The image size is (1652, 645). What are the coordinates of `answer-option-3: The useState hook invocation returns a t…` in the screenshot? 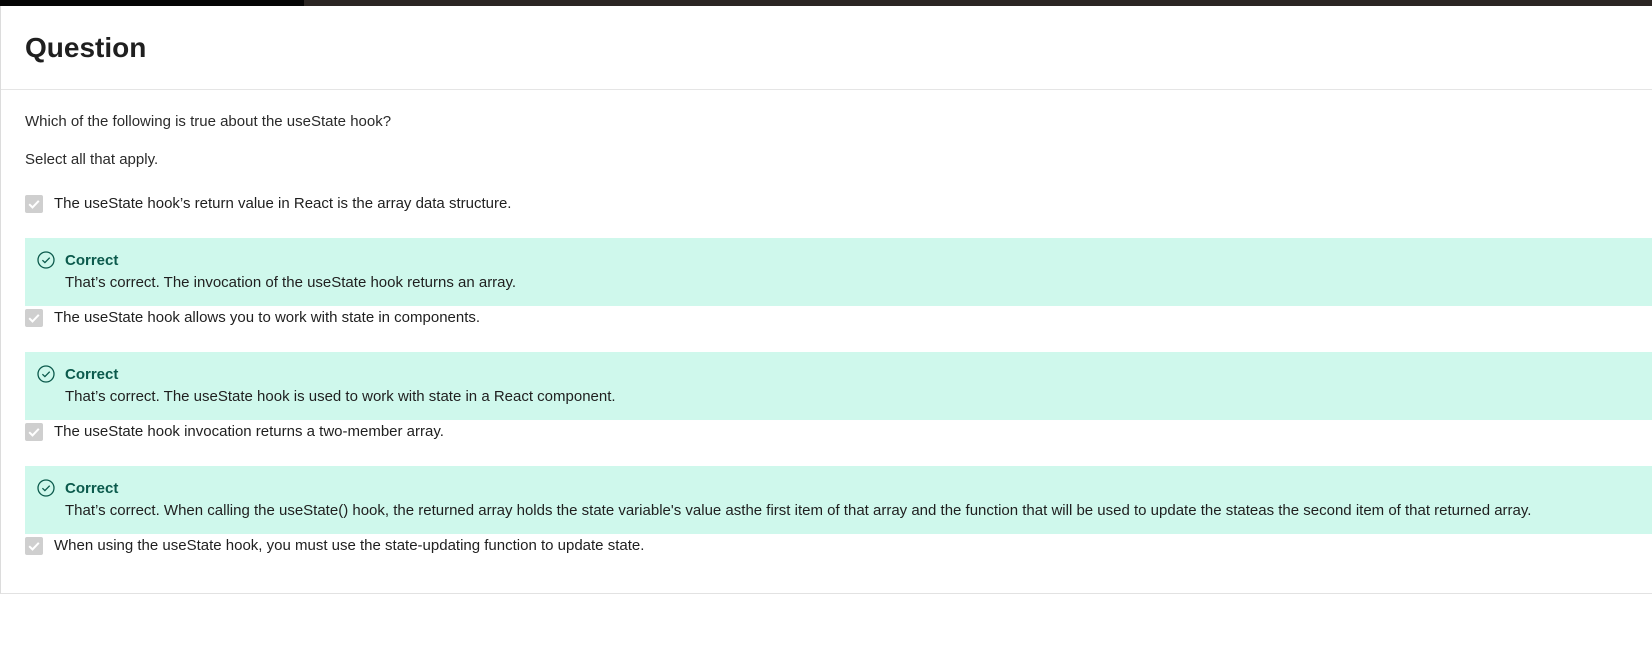 It's located at (234, 432).